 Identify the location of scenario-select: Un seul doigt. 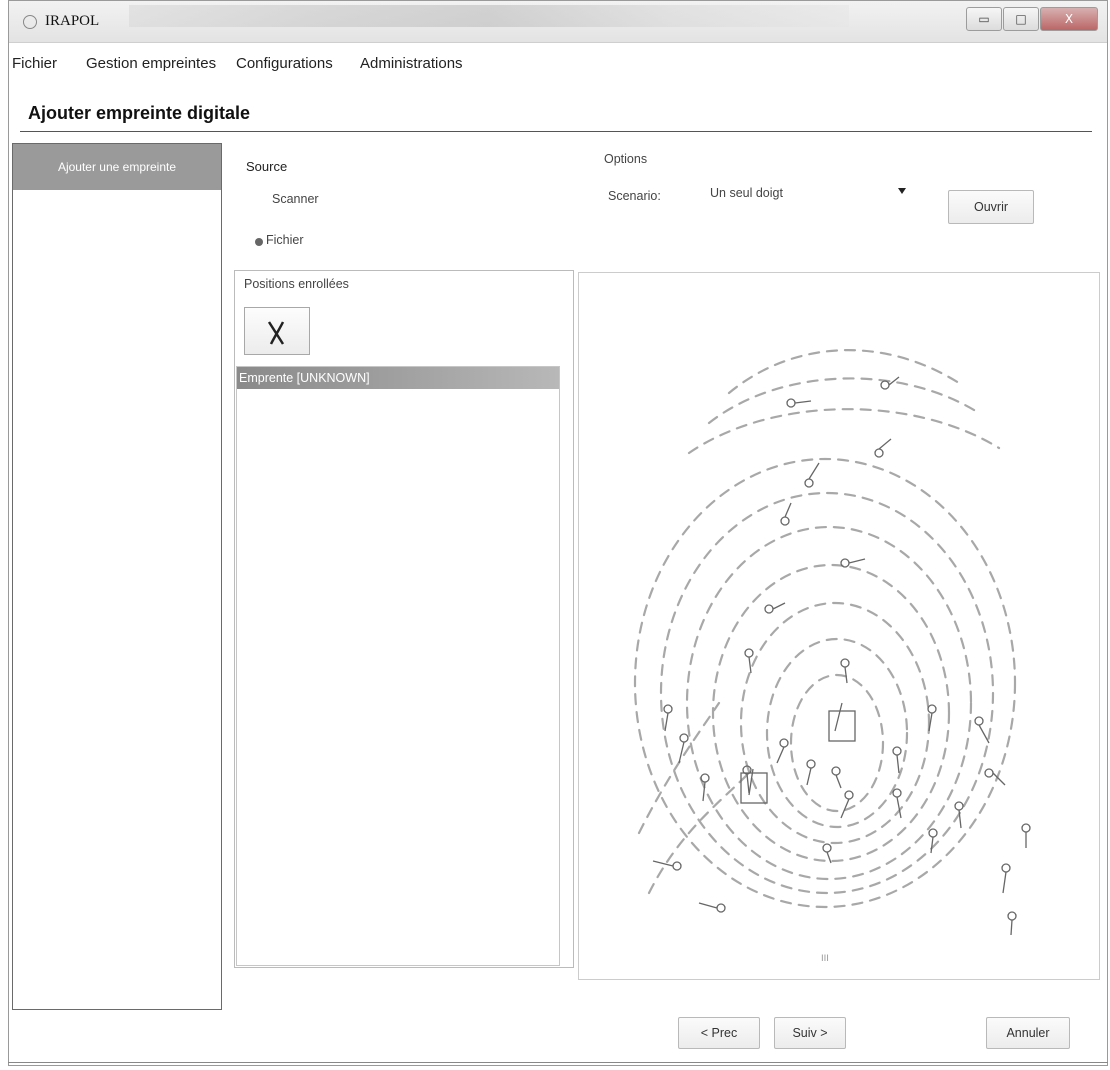
(813, 195).